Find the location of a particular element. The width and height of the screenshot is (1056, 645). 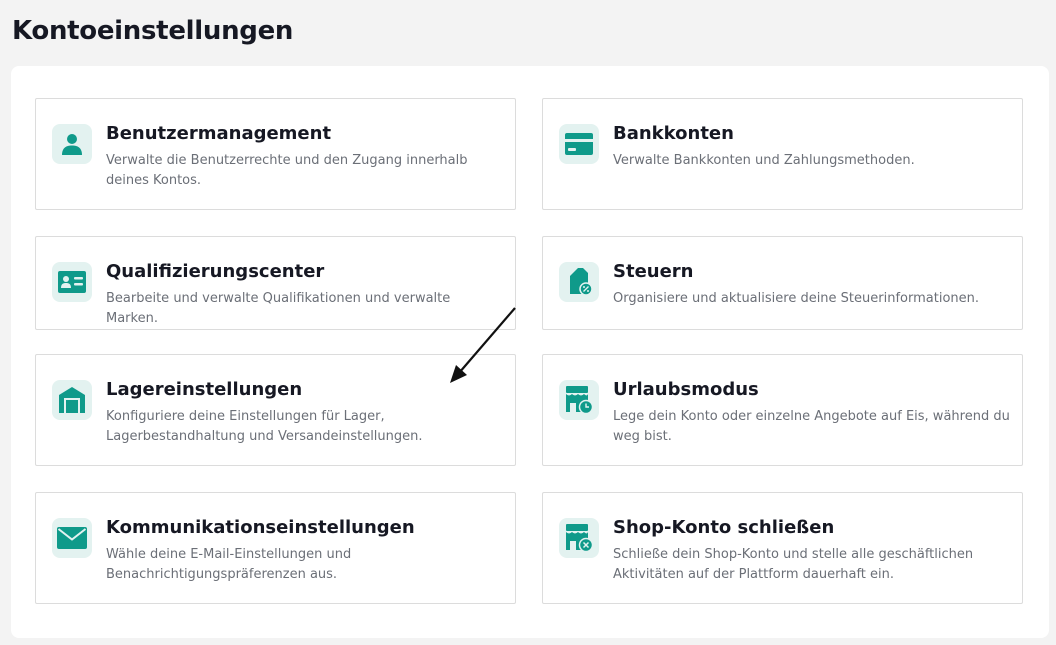

card-title: Kommunikationseinstellungen is located at coordinates (260, 527).